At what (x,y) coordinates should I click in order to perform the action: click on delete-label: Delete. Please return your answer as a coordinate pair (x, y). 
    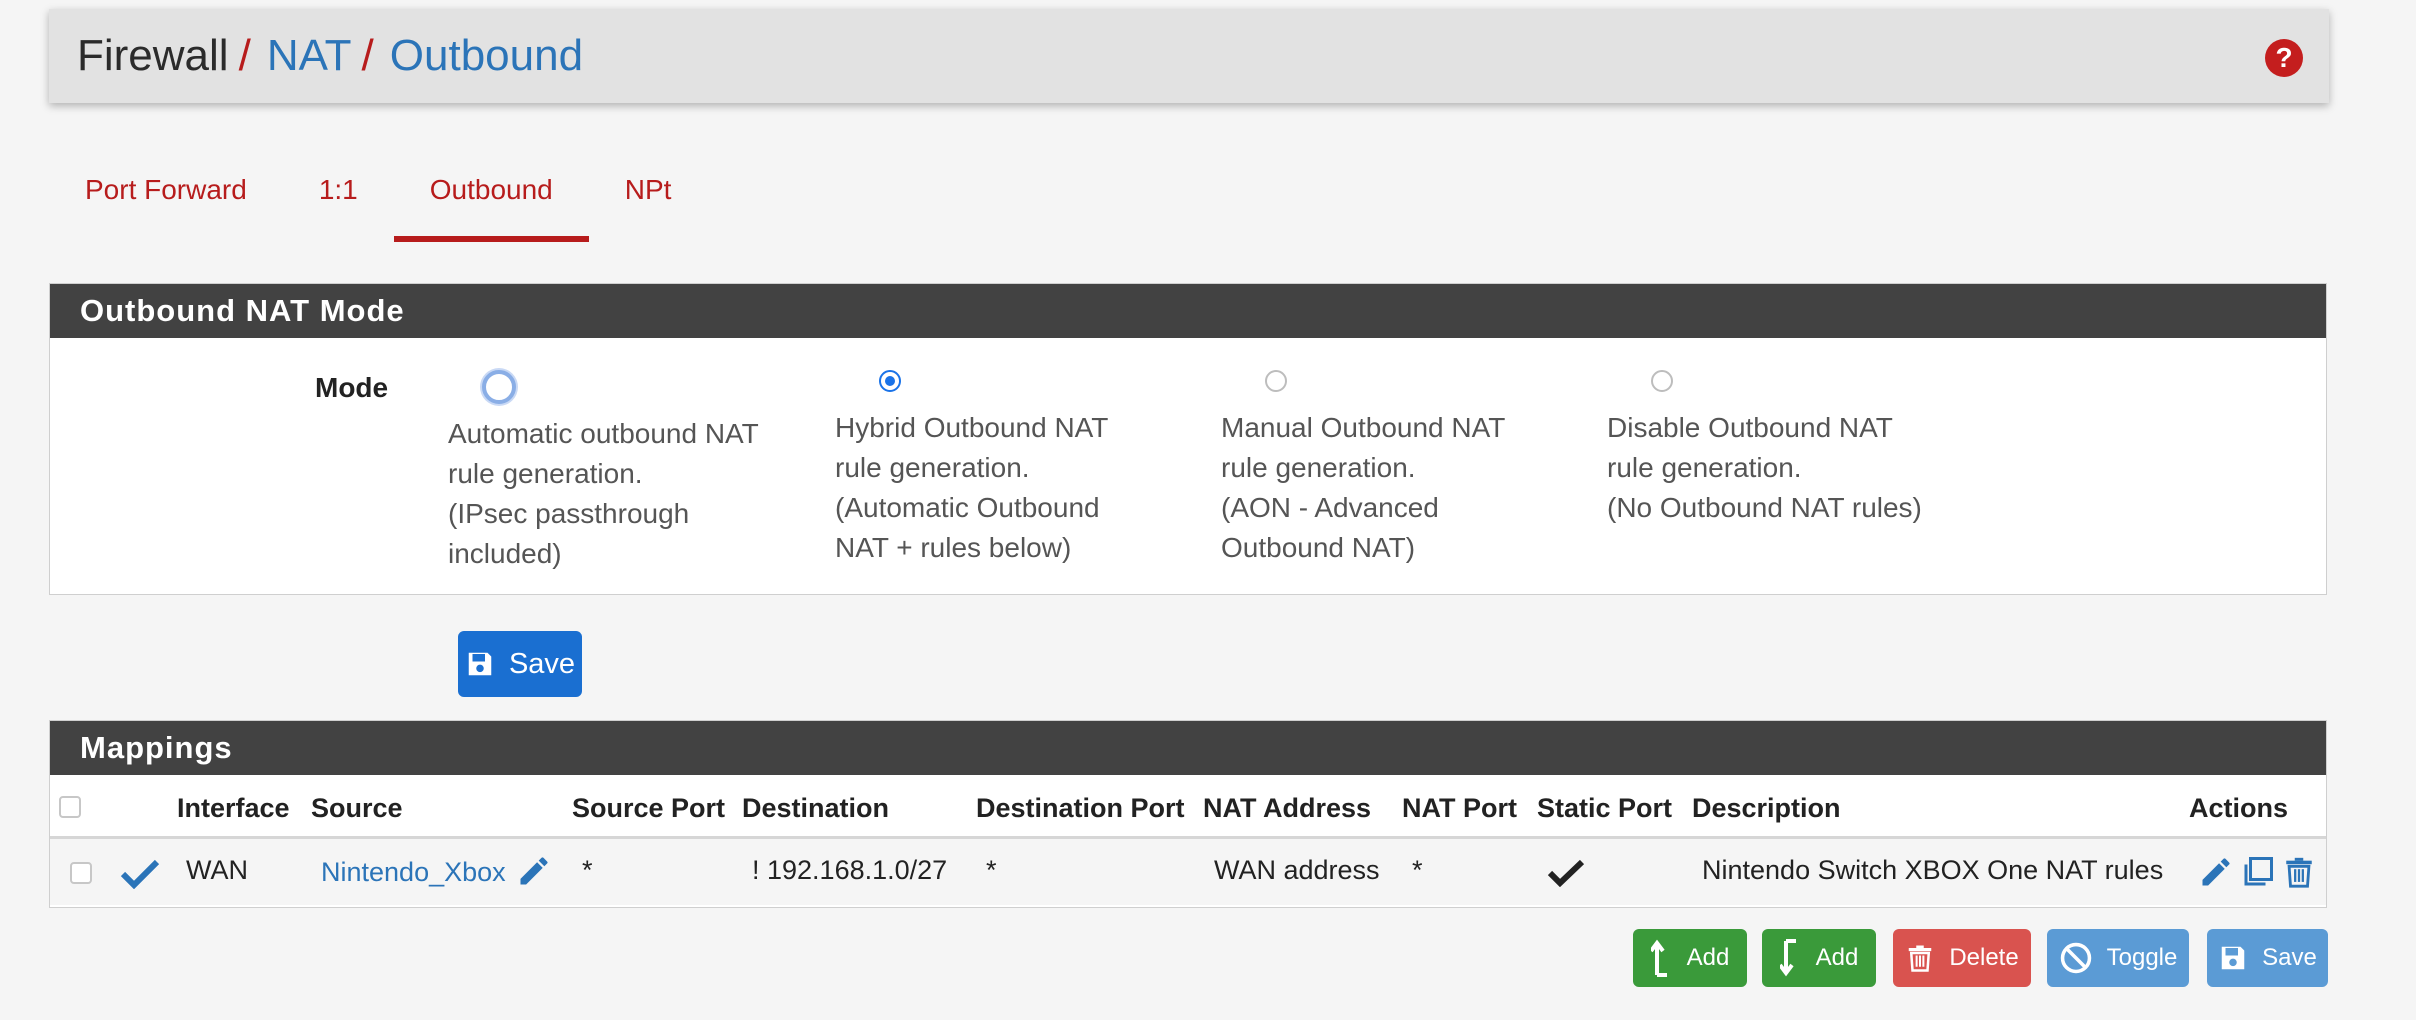
    Looking at the image, I should click on (1984, 957).